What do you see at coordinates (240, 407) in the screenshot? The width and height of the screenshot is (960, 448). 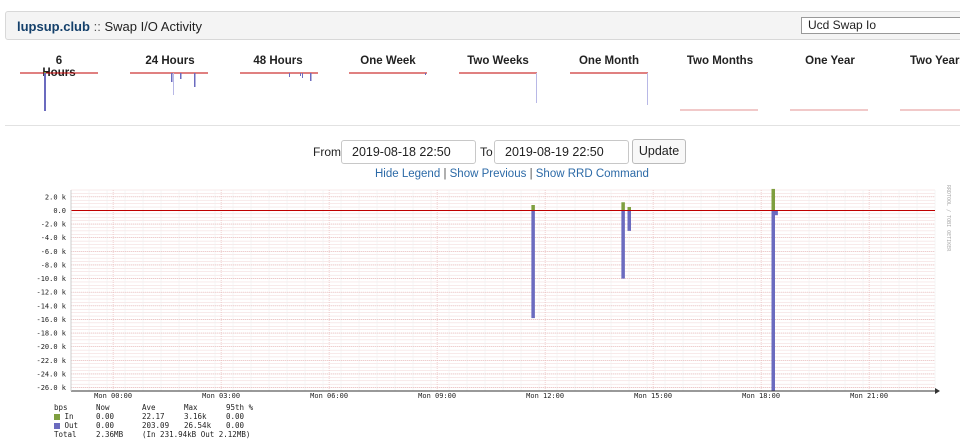 I see `legend-header-95th: 95th %` at bounding box center [240, 407].